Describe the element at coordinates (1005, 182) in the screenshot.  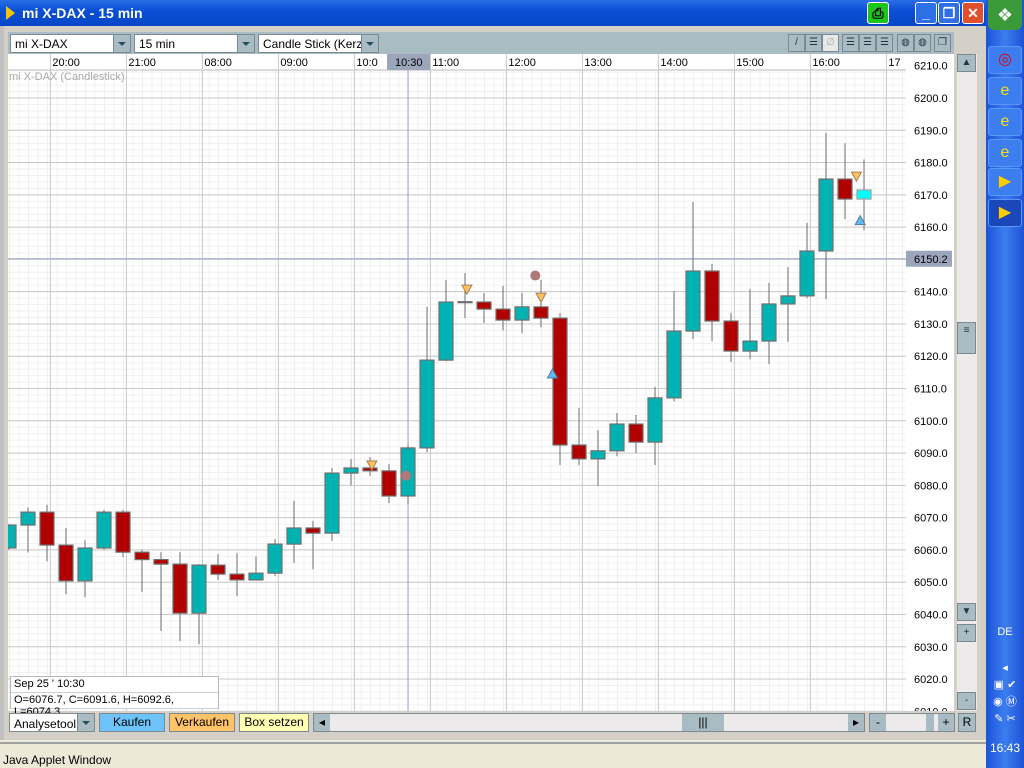
I see `java-task-1: ▶` at that location.